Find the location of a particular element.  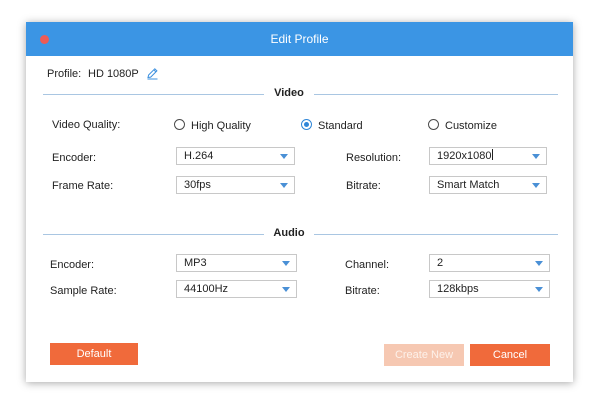

window-title: Edit Profile is located at coordinates (299, 39).